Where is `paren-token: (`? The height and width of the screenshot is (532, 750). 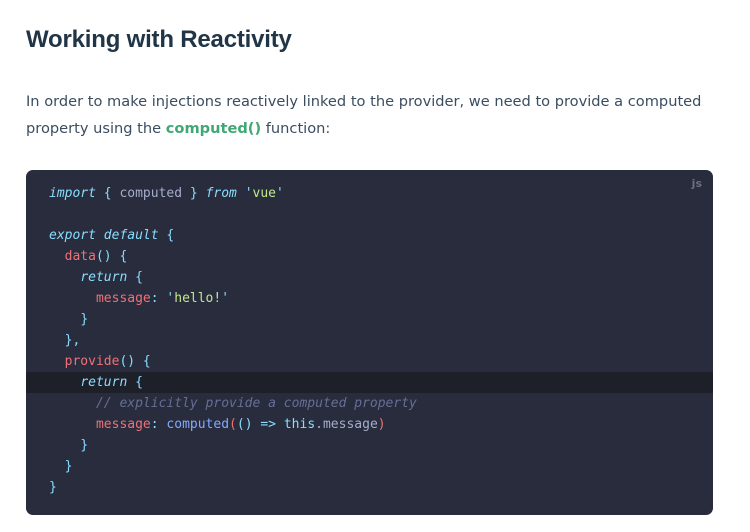 paren-token: ( is located at coordinates (233, 424).